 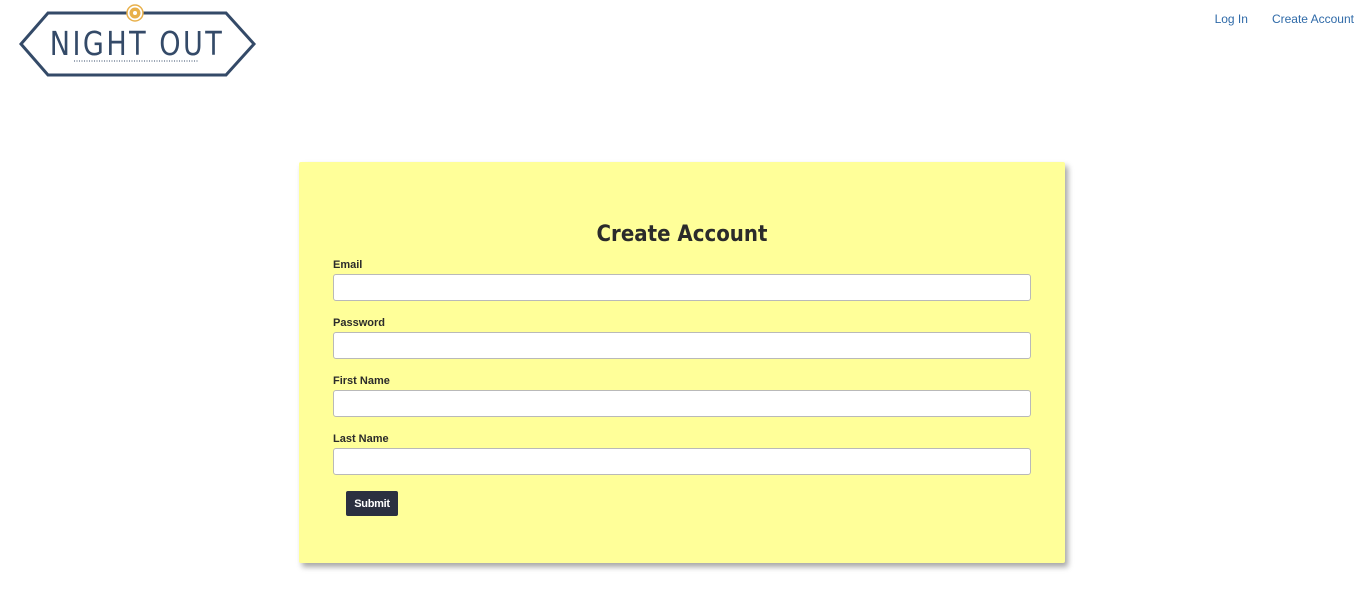 What do you see at coordinates (682, 40) in the screenshot?
I see `site-header: NIGHT OUT Log In Create Account` at bounding box center [682, 40].